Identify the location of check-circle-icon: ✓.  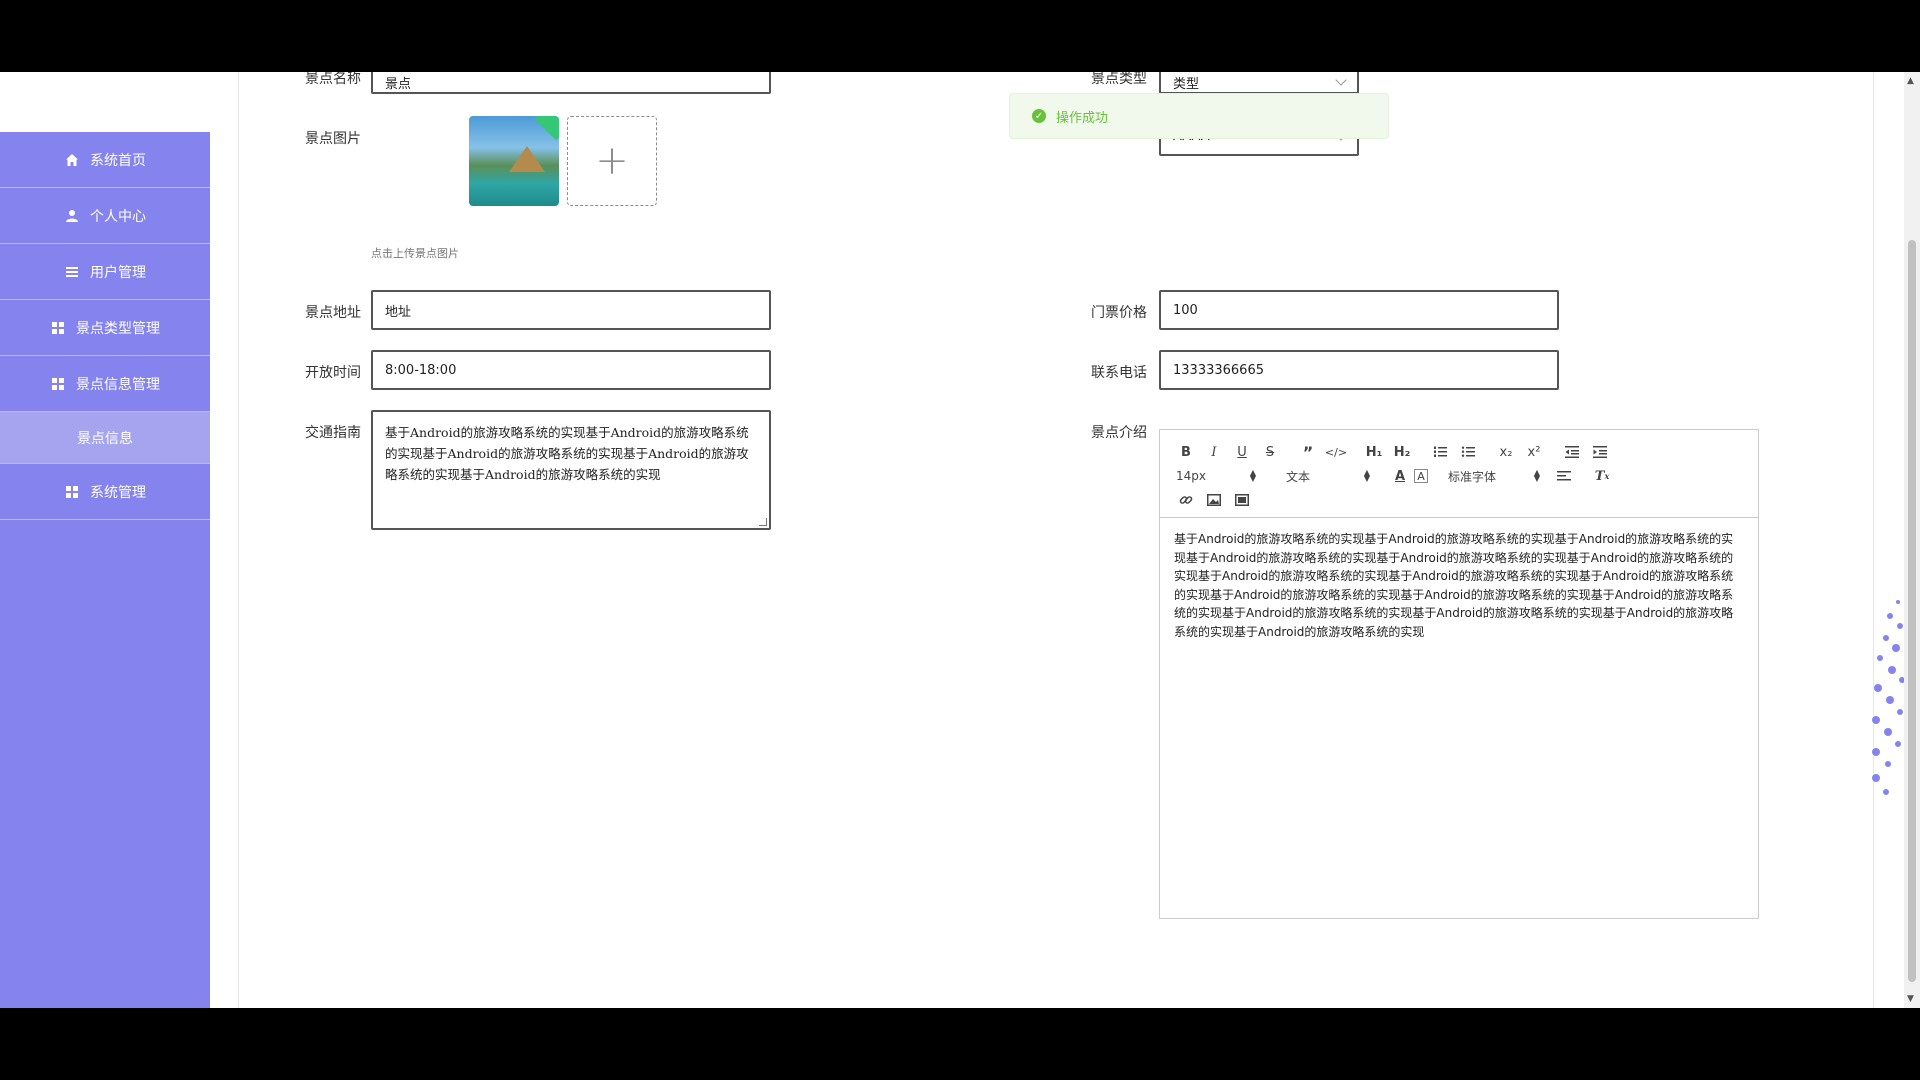
(1039, 116).